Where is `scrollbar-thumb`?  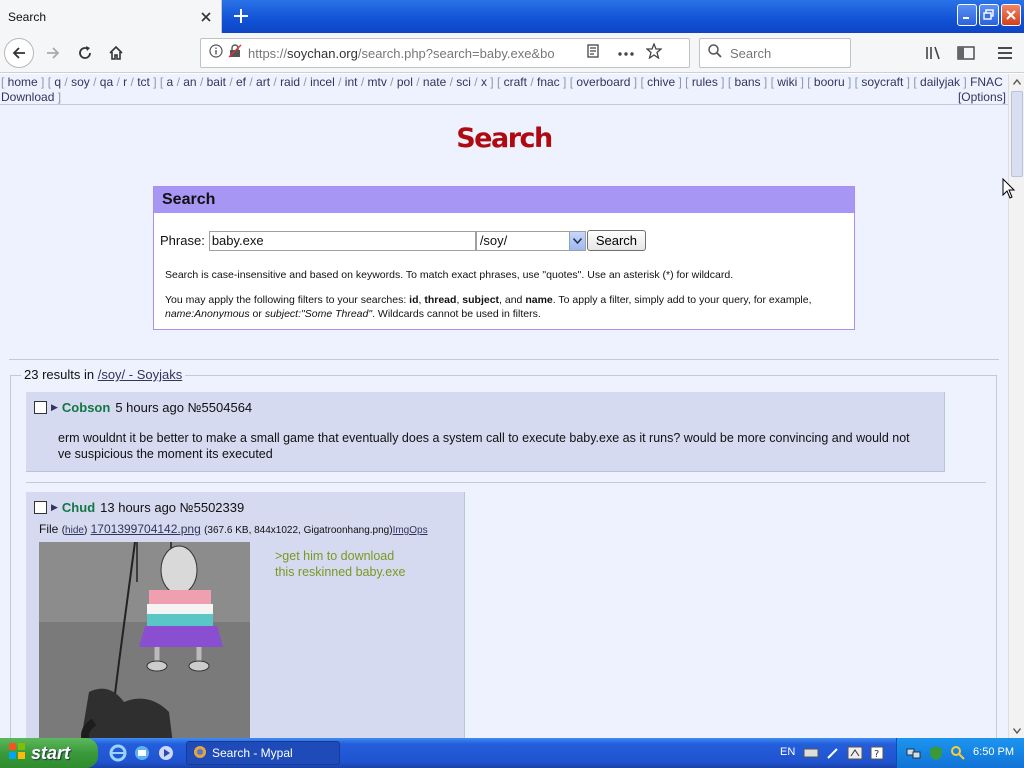 scrollbar-thumb is located at coordinates (1017, 134).